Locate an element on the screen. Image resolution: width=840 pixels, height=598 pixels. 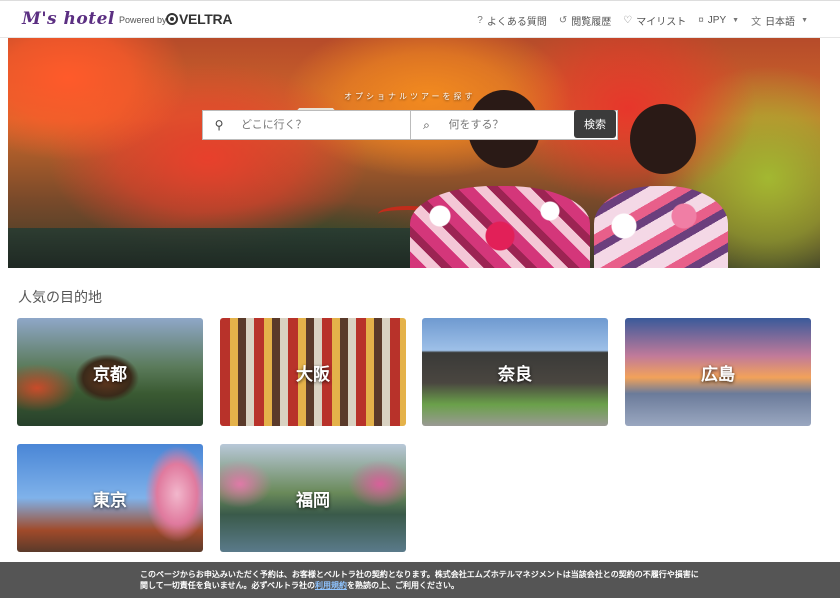
nav-mylist: ♡ マイリスト is located at coordinates (654, 20).